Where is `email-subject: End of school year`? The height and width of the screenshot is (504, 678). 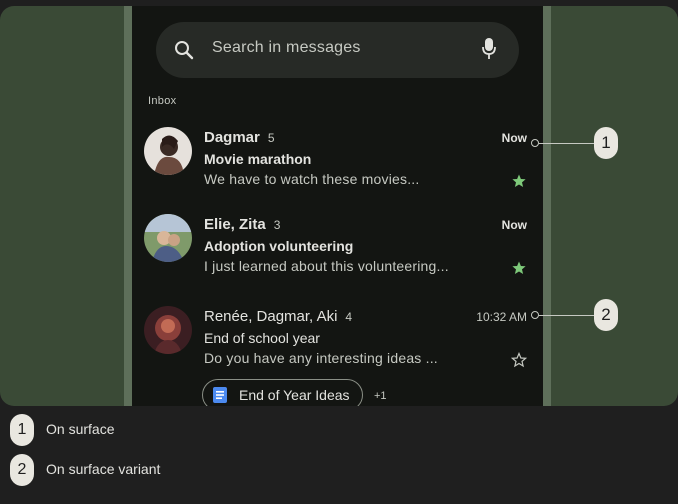 email-subject: End of school year is located at coordinates (262, 338).